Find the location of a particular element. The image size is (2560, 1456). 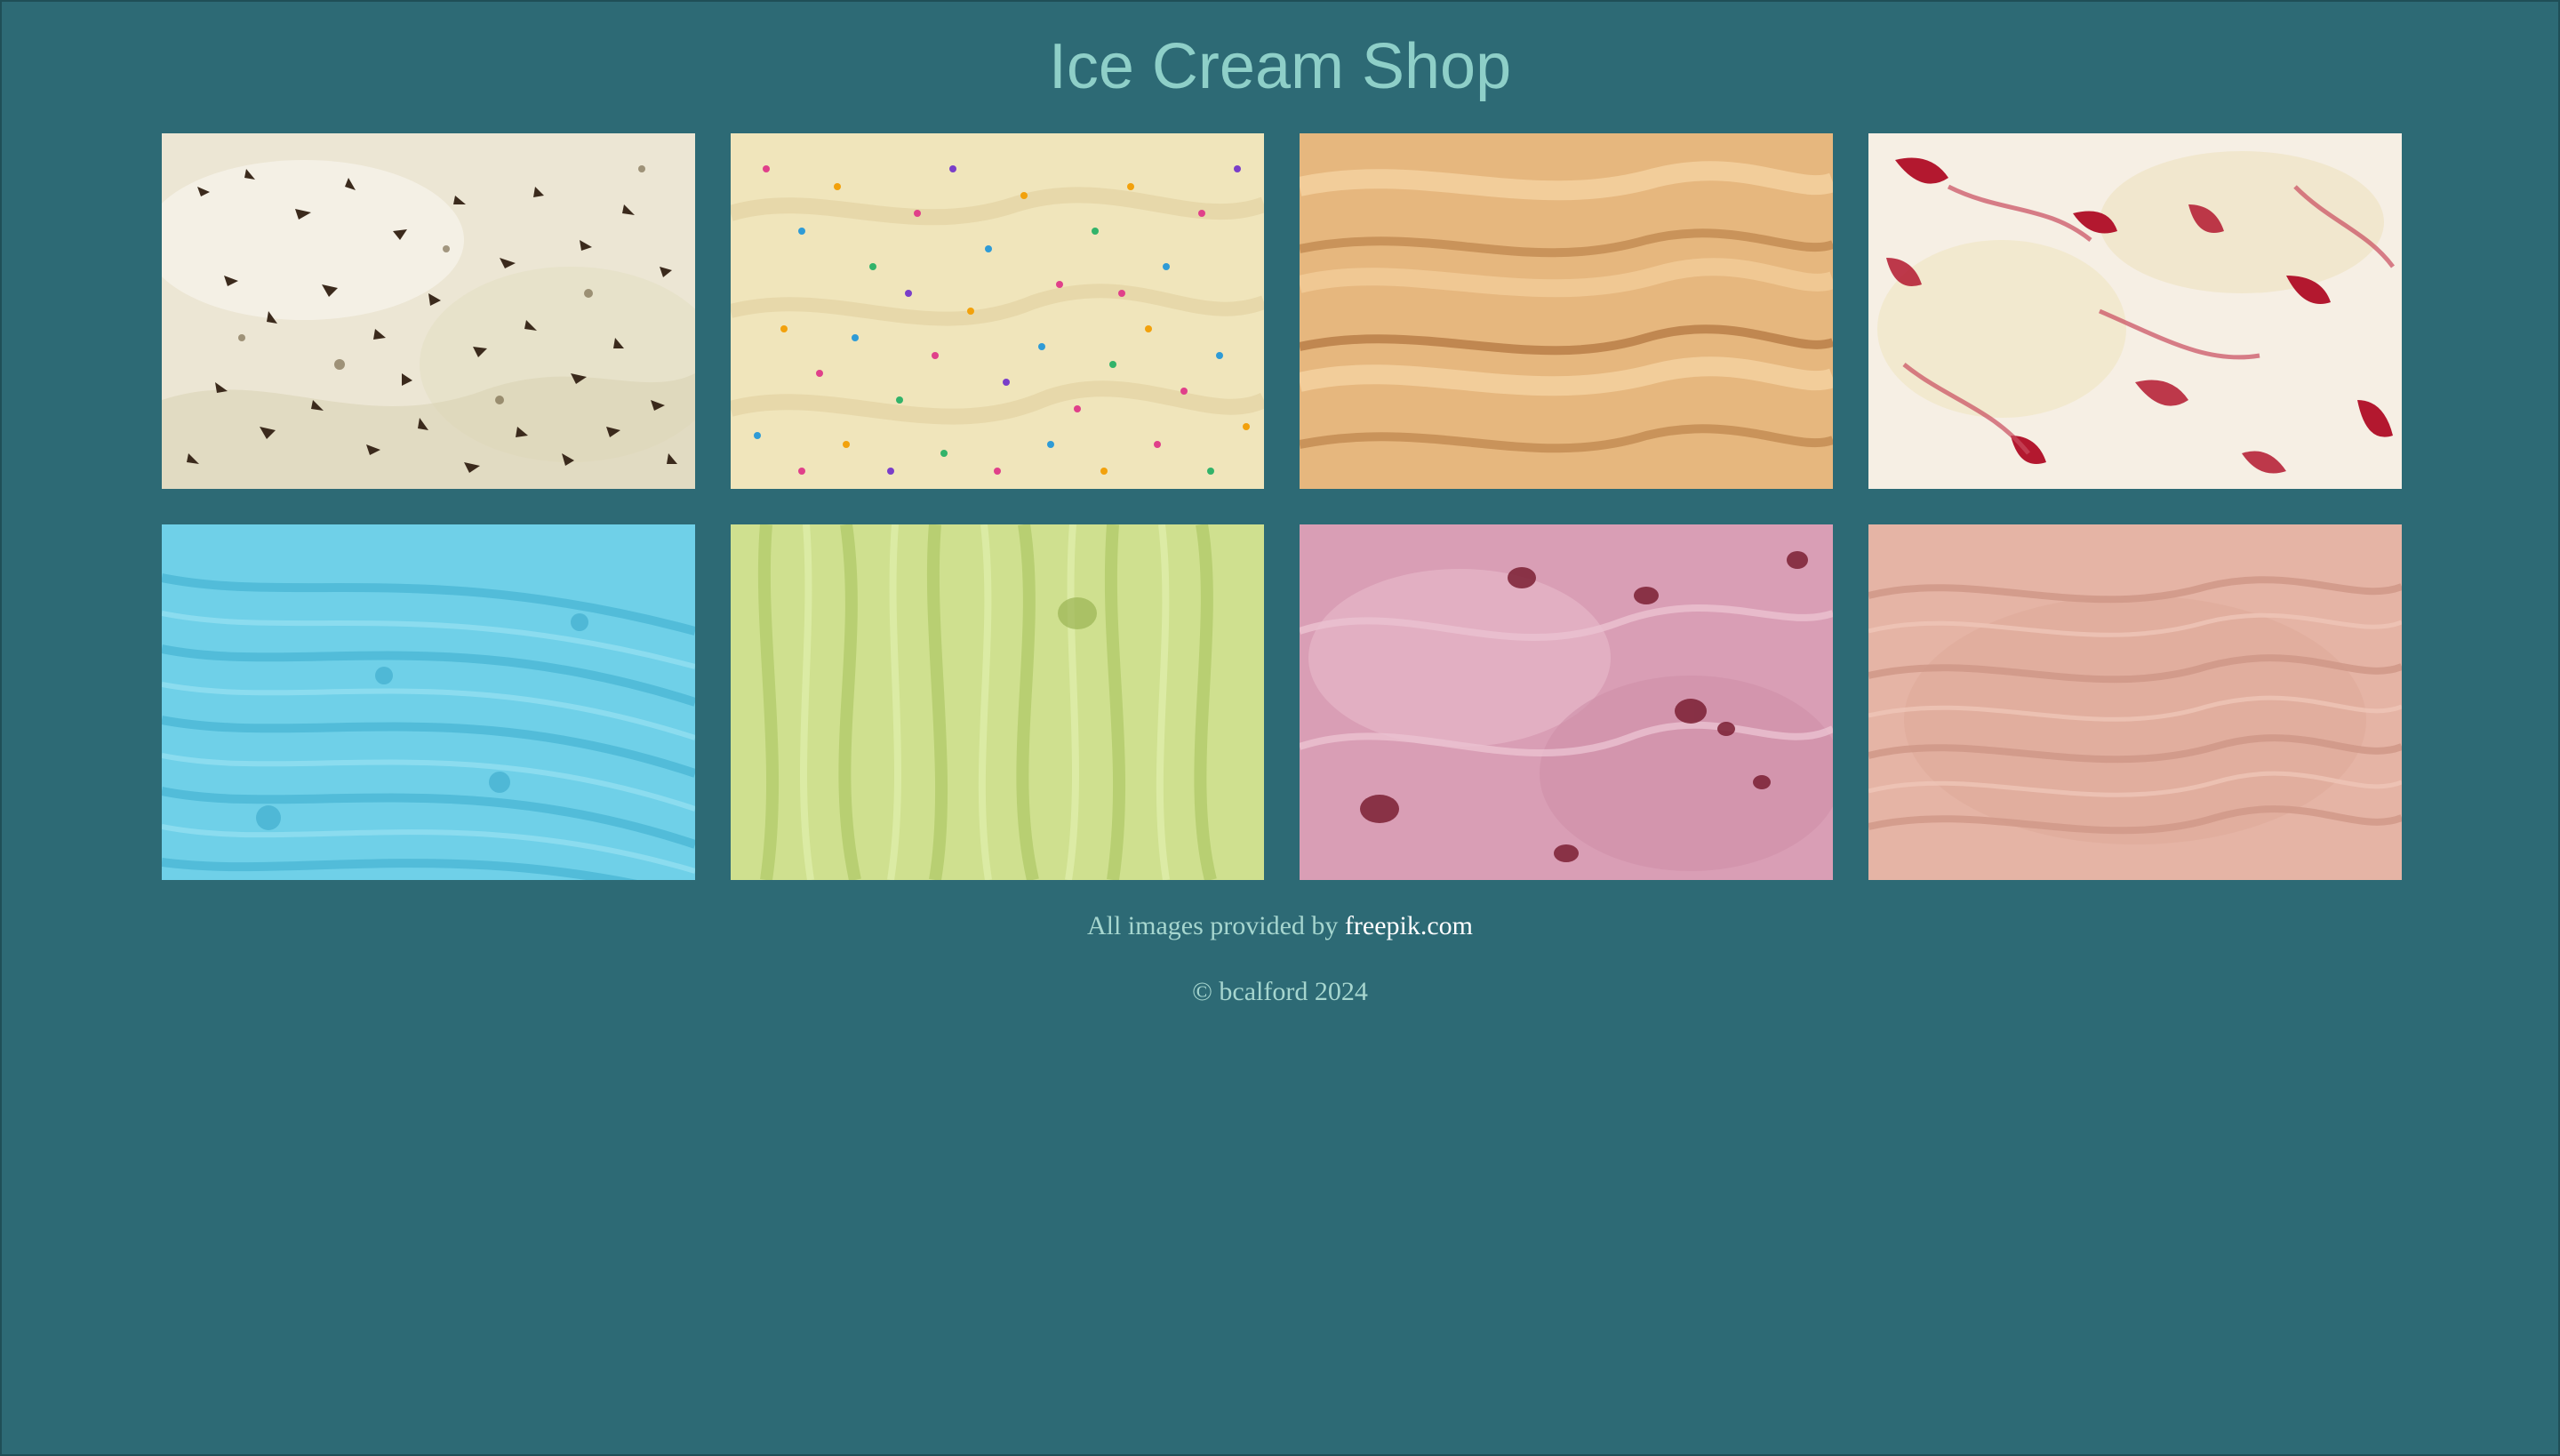

gallery-image-cookies-and-cream is located at coordinates (428, 311).